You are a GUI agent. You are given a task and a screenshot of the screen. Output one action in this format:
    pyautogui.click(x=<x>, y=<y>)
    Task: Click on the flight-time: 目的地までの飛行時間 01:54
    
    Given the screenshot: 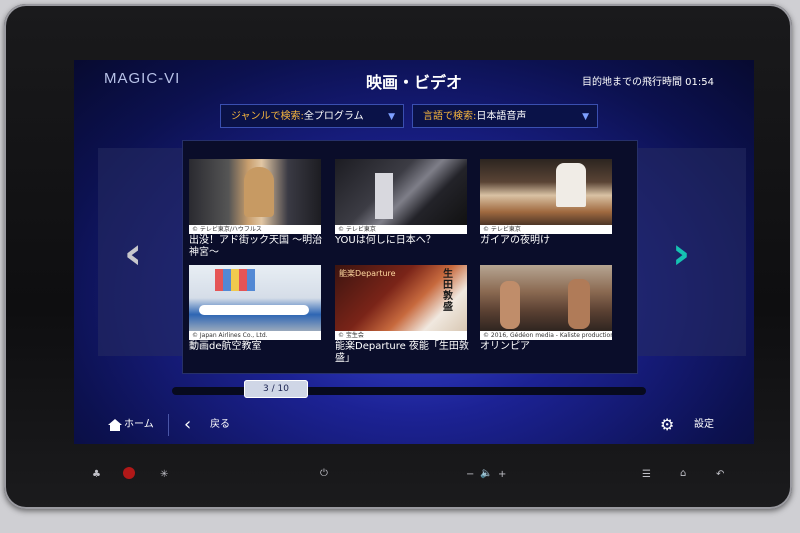 What is the action you would take?
    pyautogui.click(x=648, y=82)
    